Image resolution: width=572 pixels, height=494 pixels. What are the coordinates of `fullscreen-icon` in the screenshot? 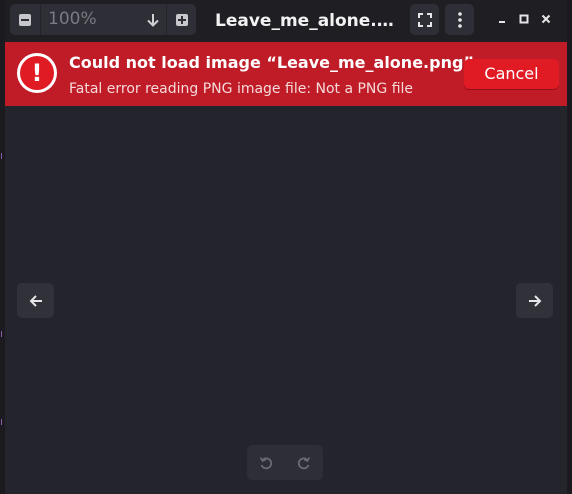 It's located at (424, 19).